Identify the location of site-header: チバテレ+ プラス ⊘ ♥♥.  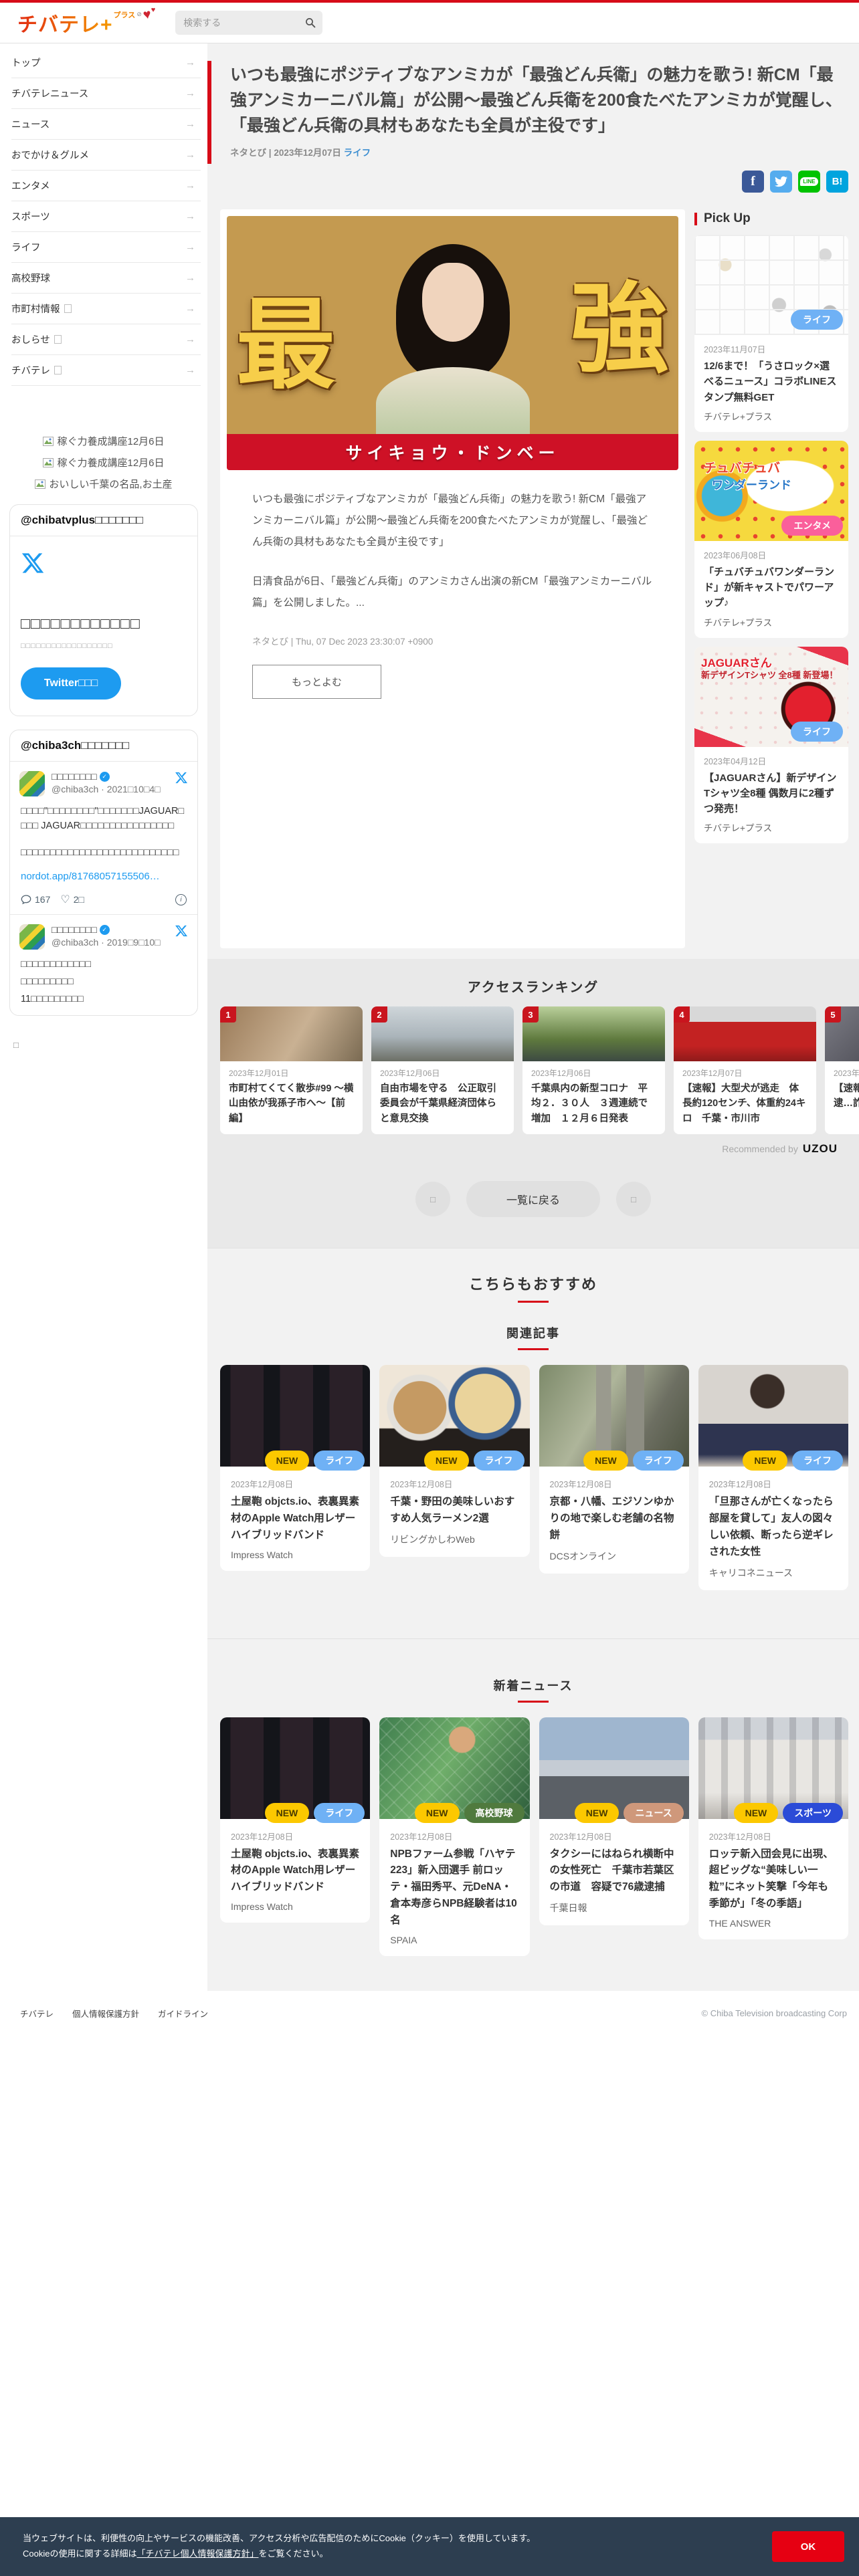
(429, 23).